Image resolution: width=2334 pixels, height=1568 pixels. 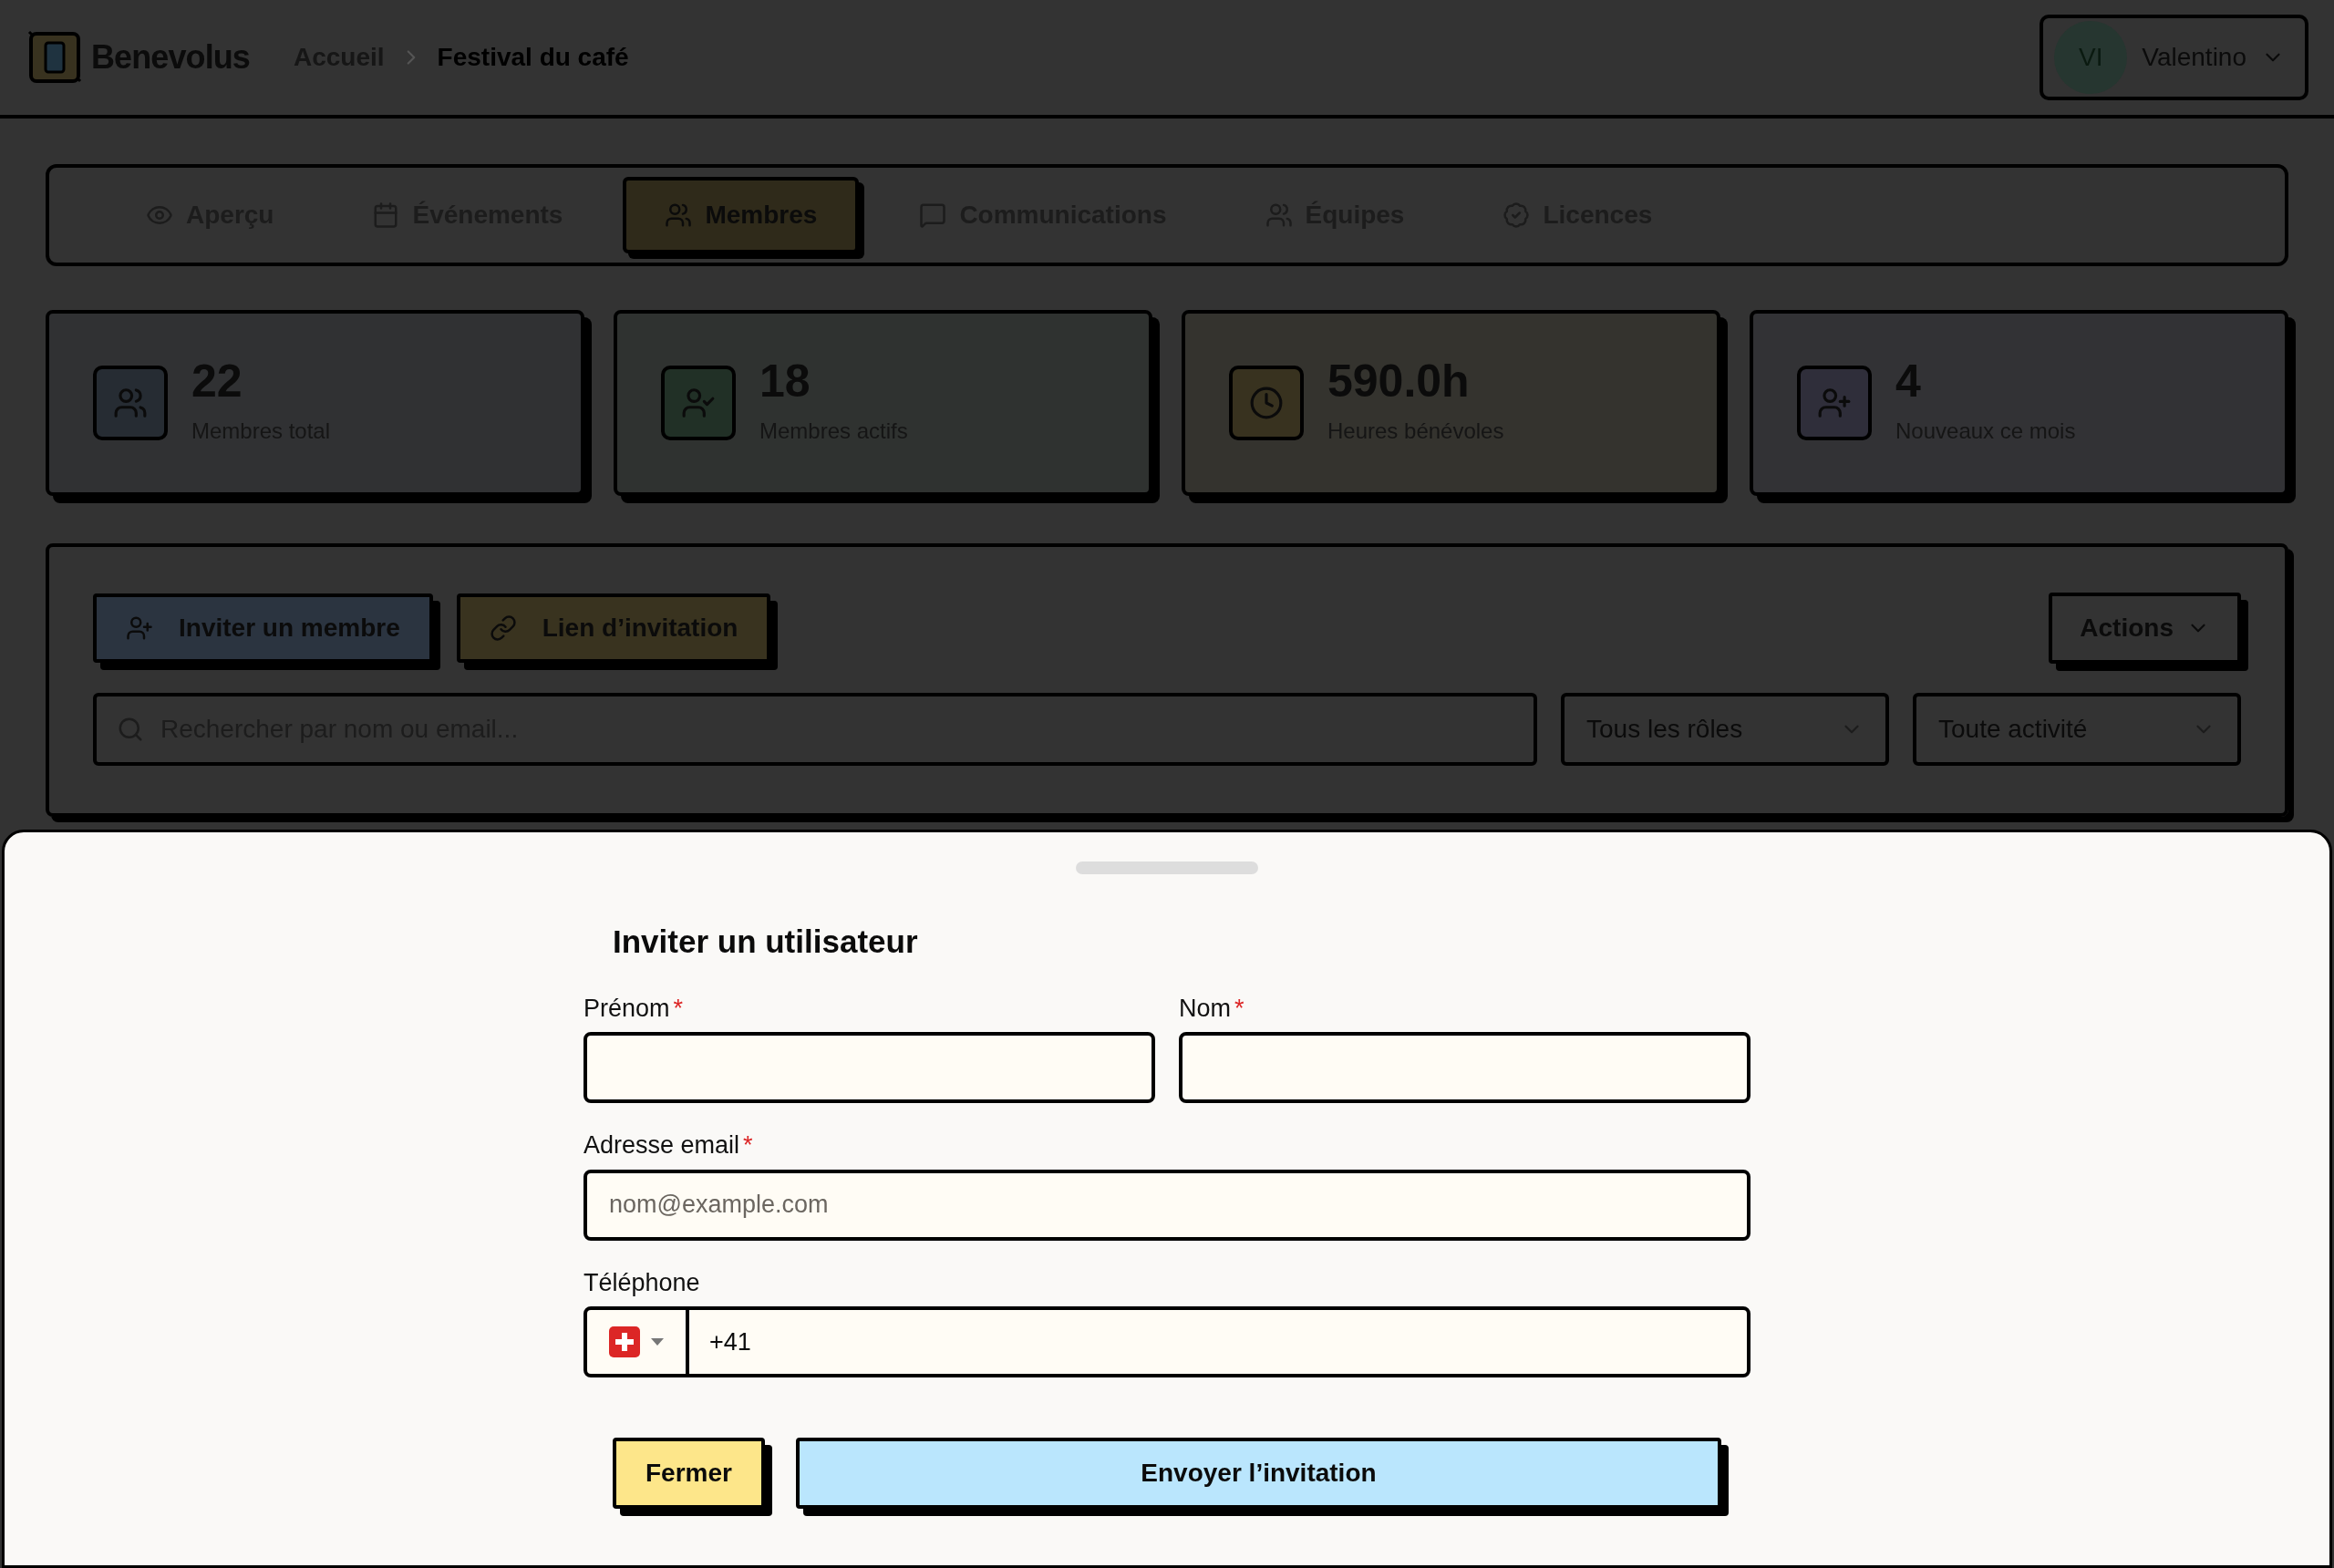 What do you see at coordinates (1167, 867) in the screenshot?
I see `drag-handle` at bounding box center [1167, 867].